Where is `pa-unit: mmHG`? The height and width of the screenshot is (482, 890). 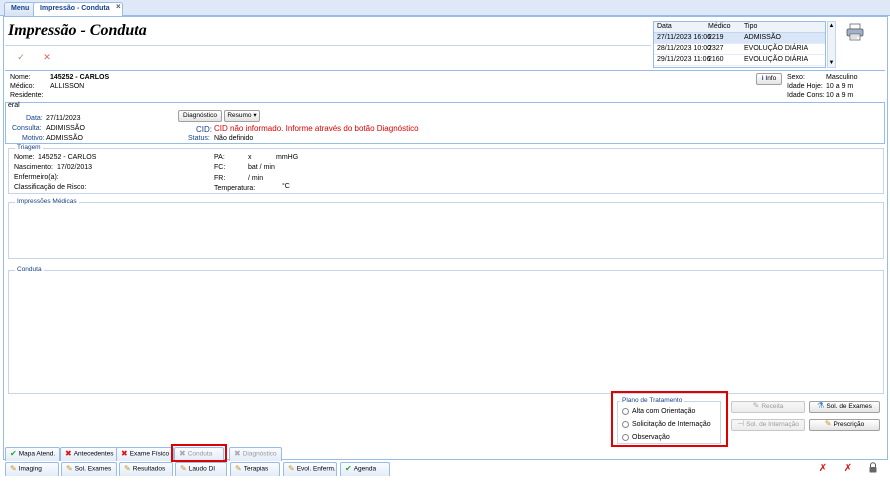 pa-unit: mmHG is located at coordinates (287, 157).